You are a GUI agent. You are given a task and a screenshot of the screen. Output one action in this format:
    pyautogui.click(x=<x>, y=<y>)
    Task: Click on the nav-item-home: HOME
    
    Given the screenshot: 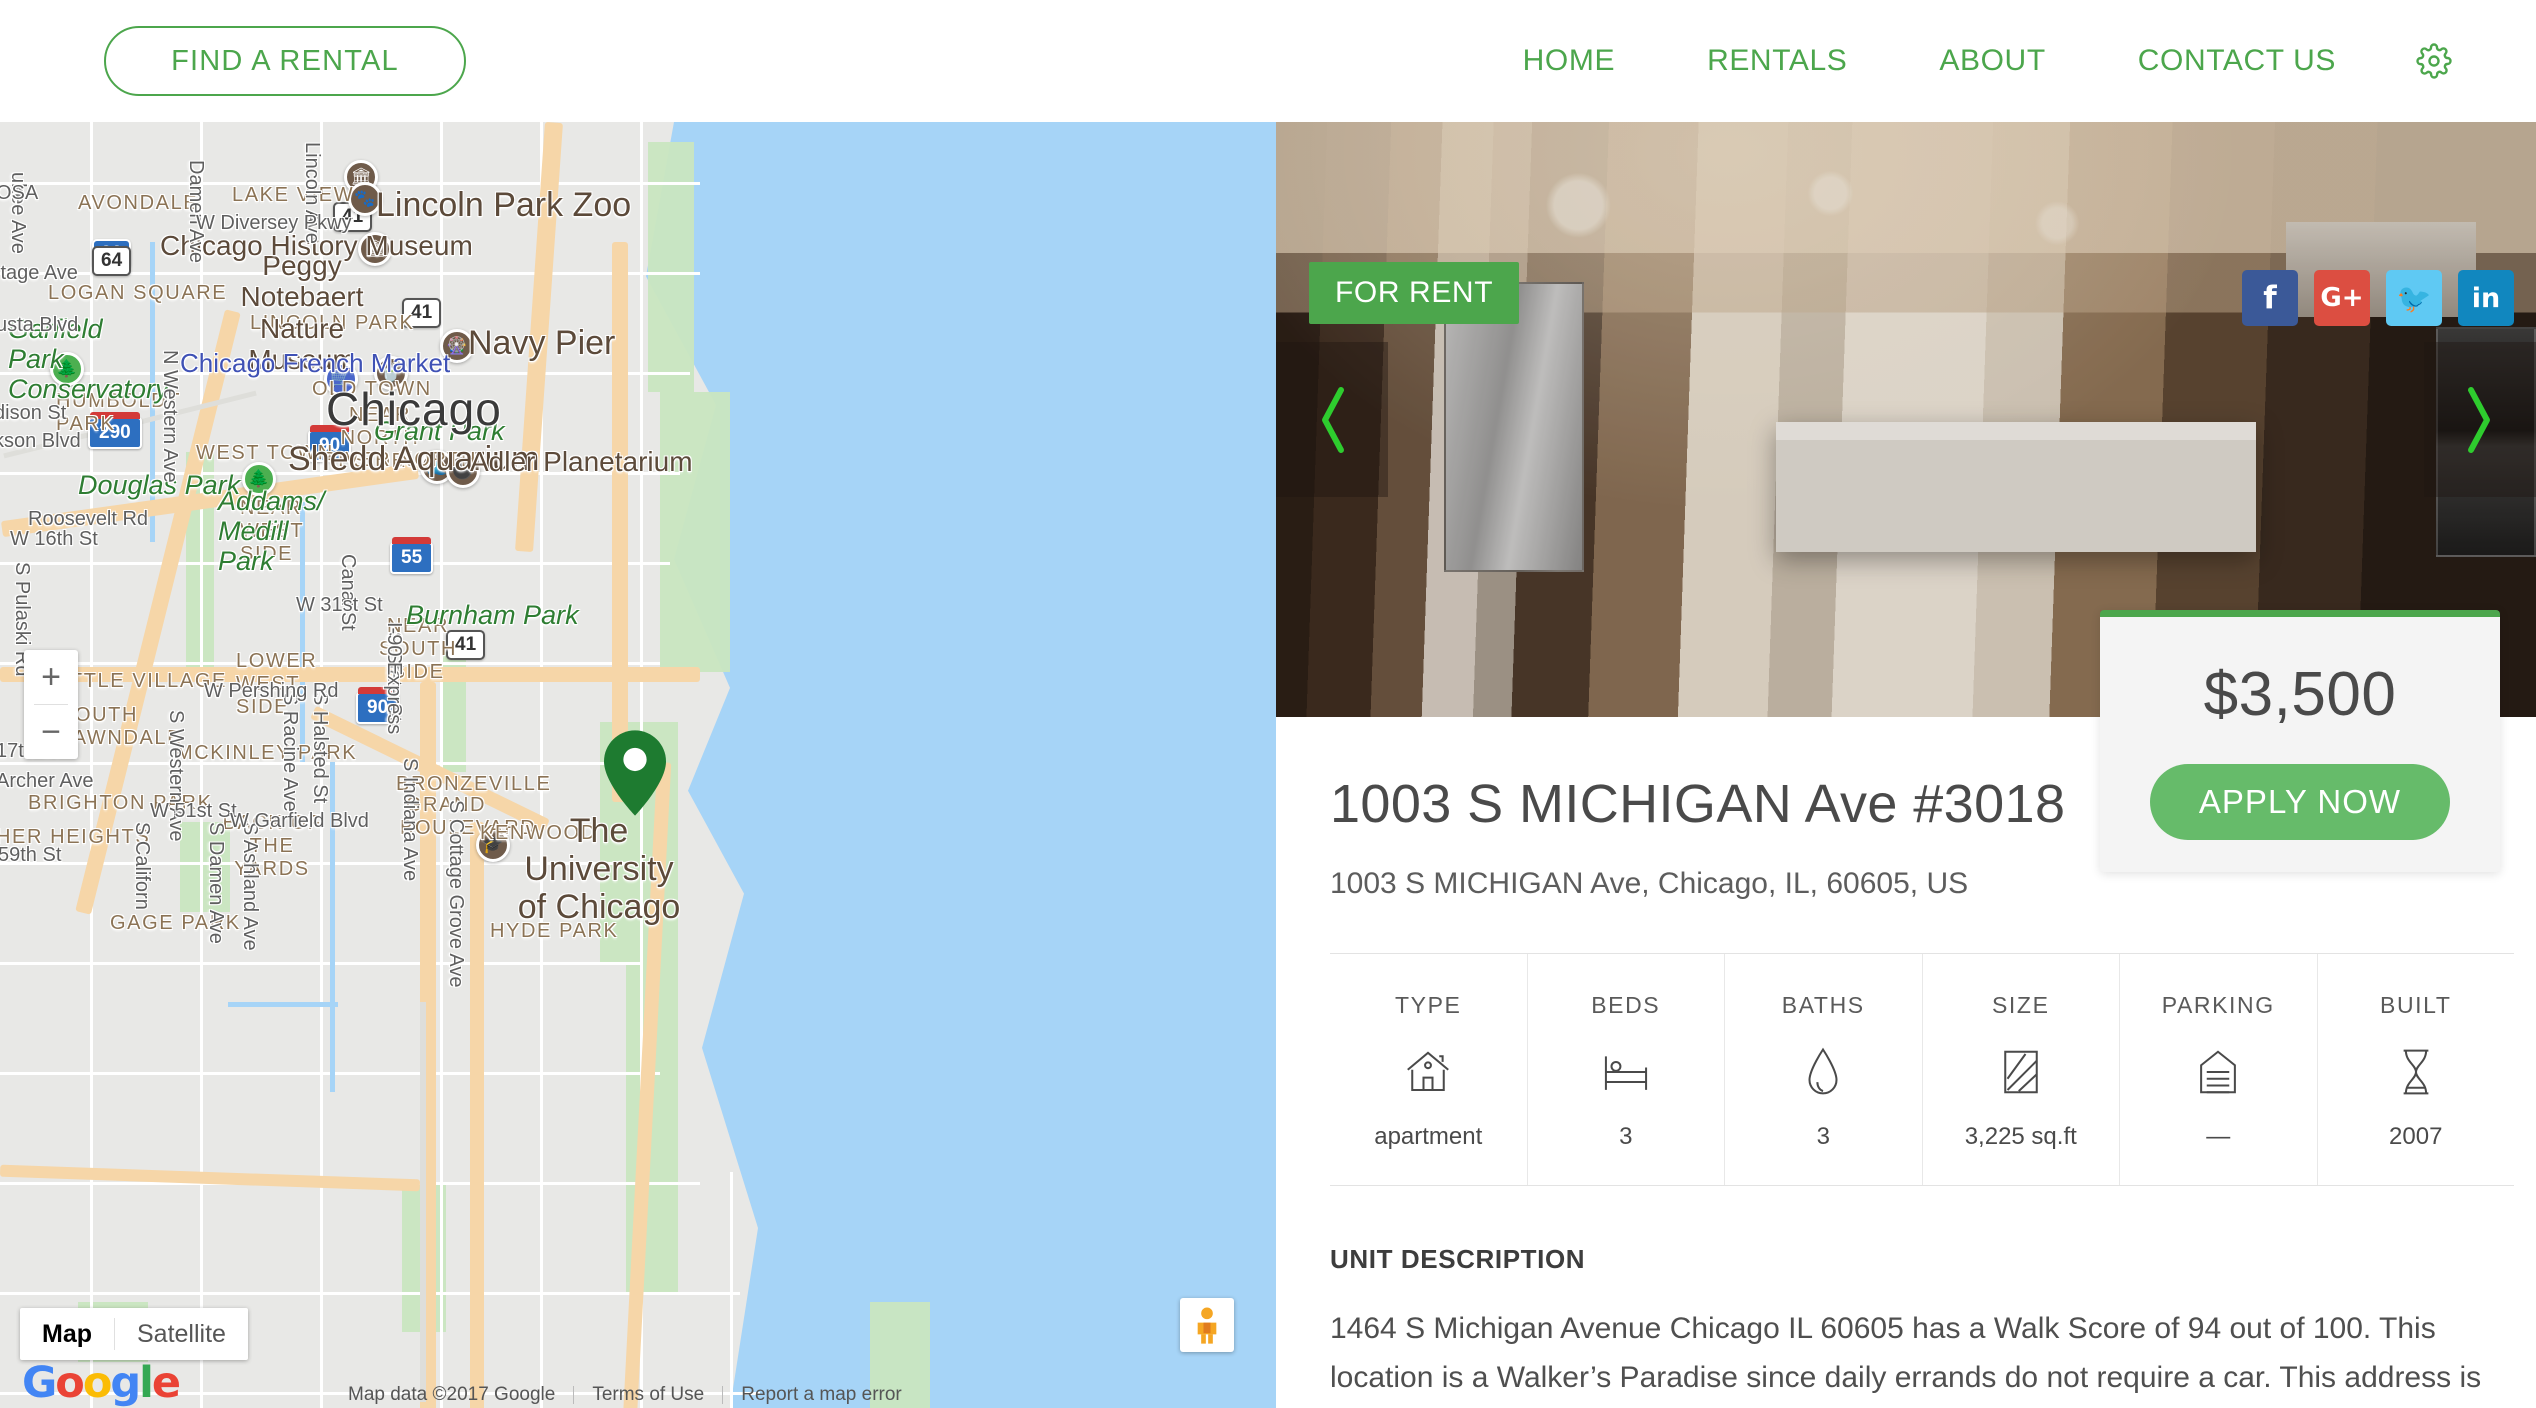 What is the action you would take?
    pyautogui.click(x=1569, y=61)
    